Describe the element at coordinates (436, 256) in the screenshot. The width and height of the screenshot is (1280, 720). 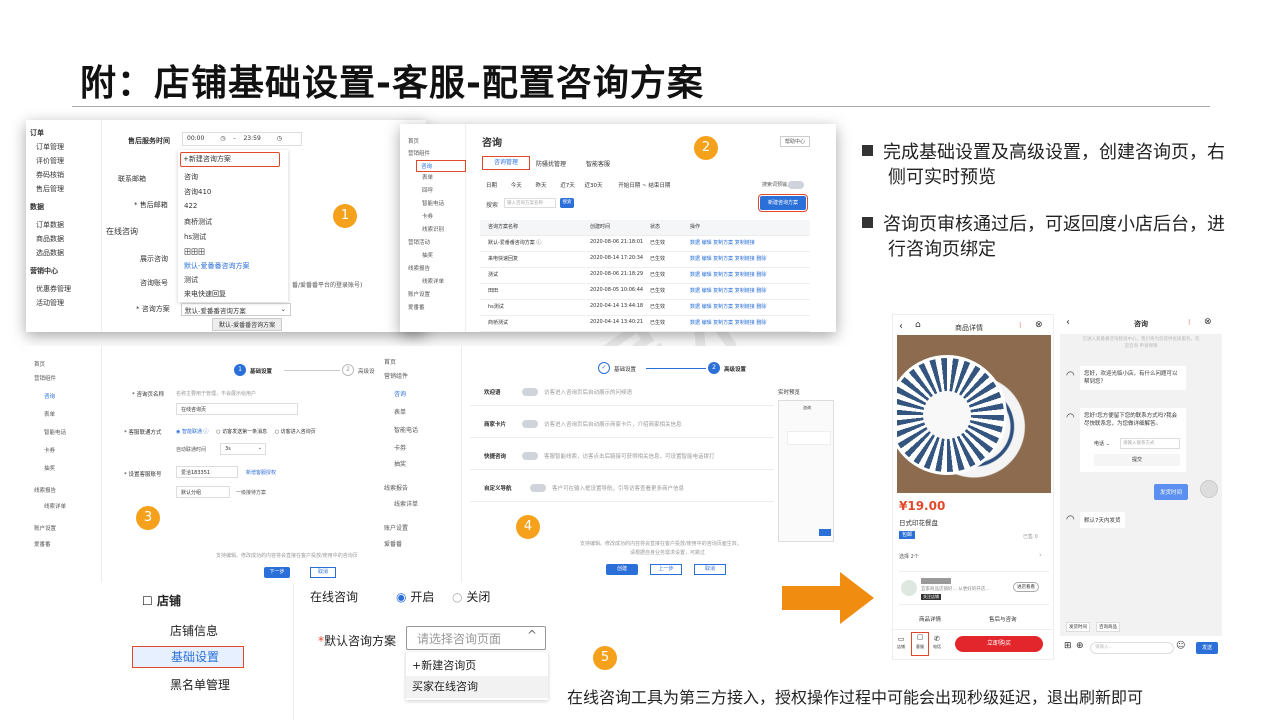
I see `s2-nav-item: 抽奖` at that location.